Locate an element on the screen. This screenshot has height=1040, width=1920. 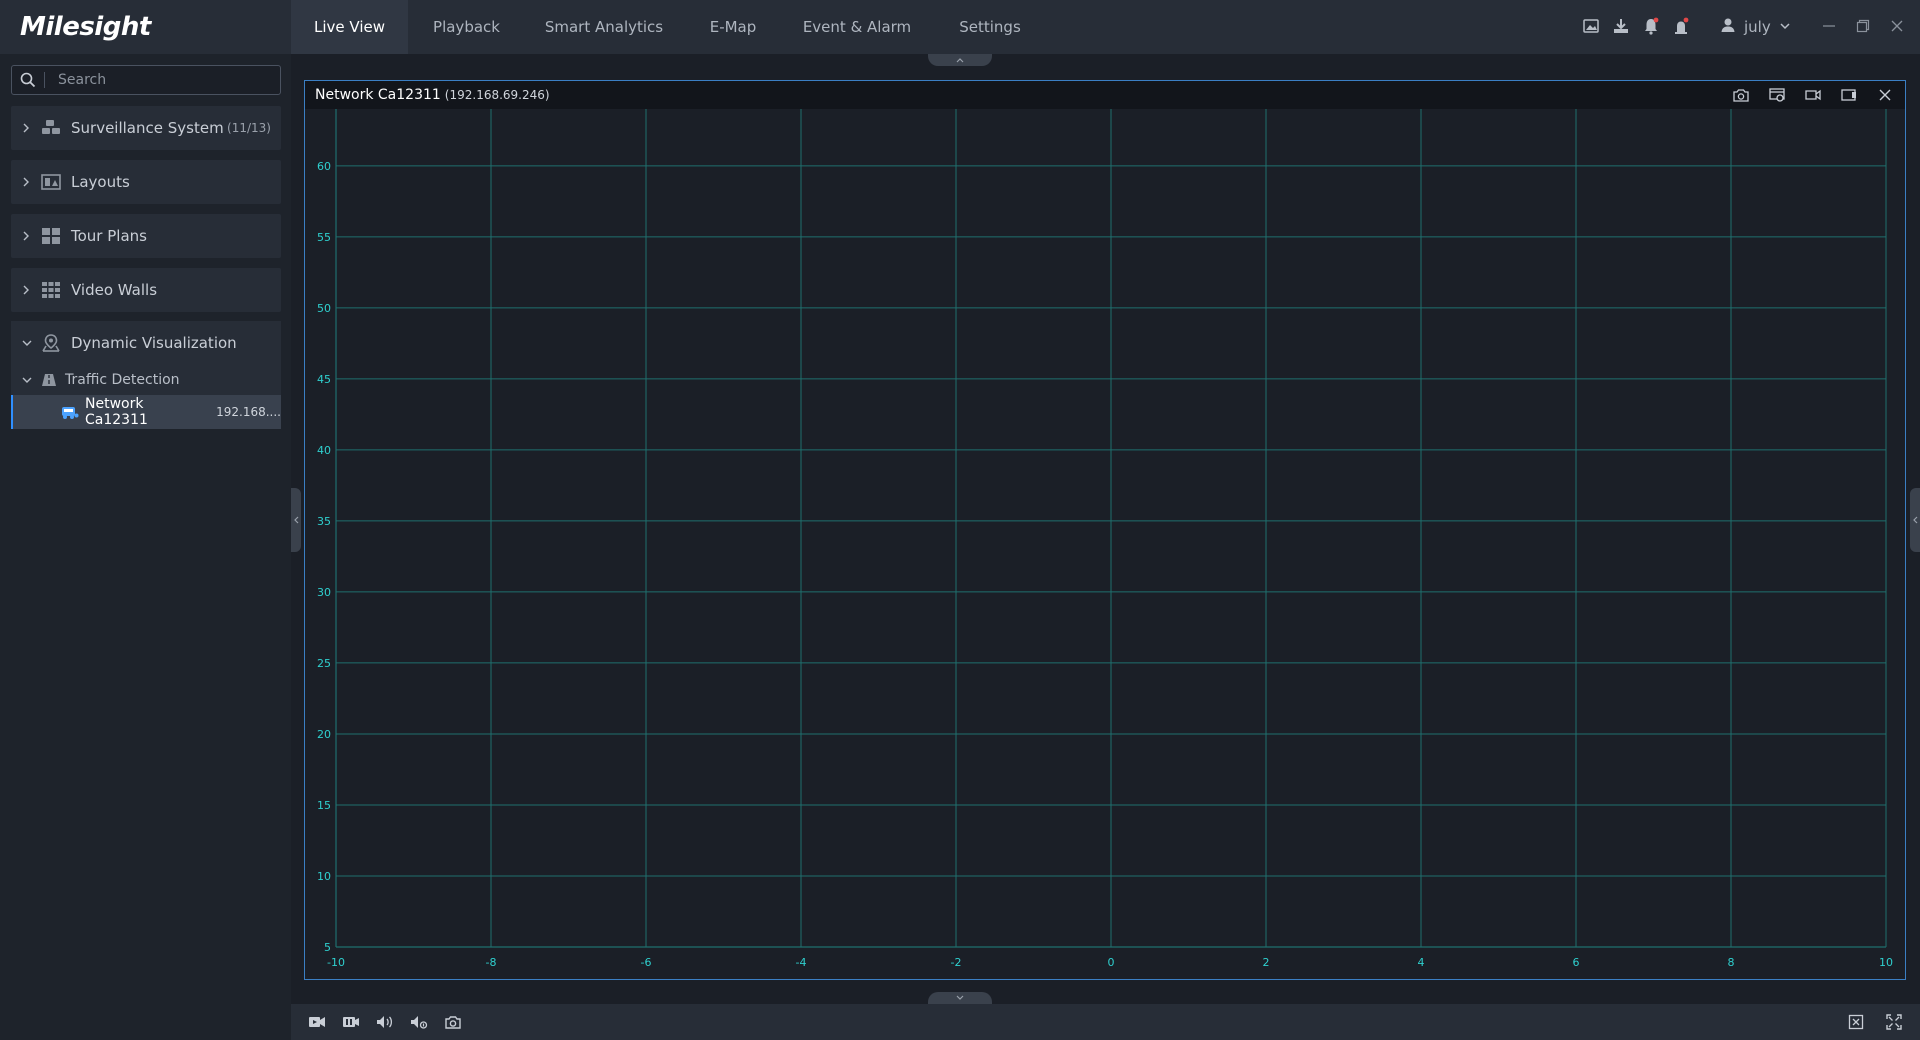
search-input is located at coordinates (163, 80).